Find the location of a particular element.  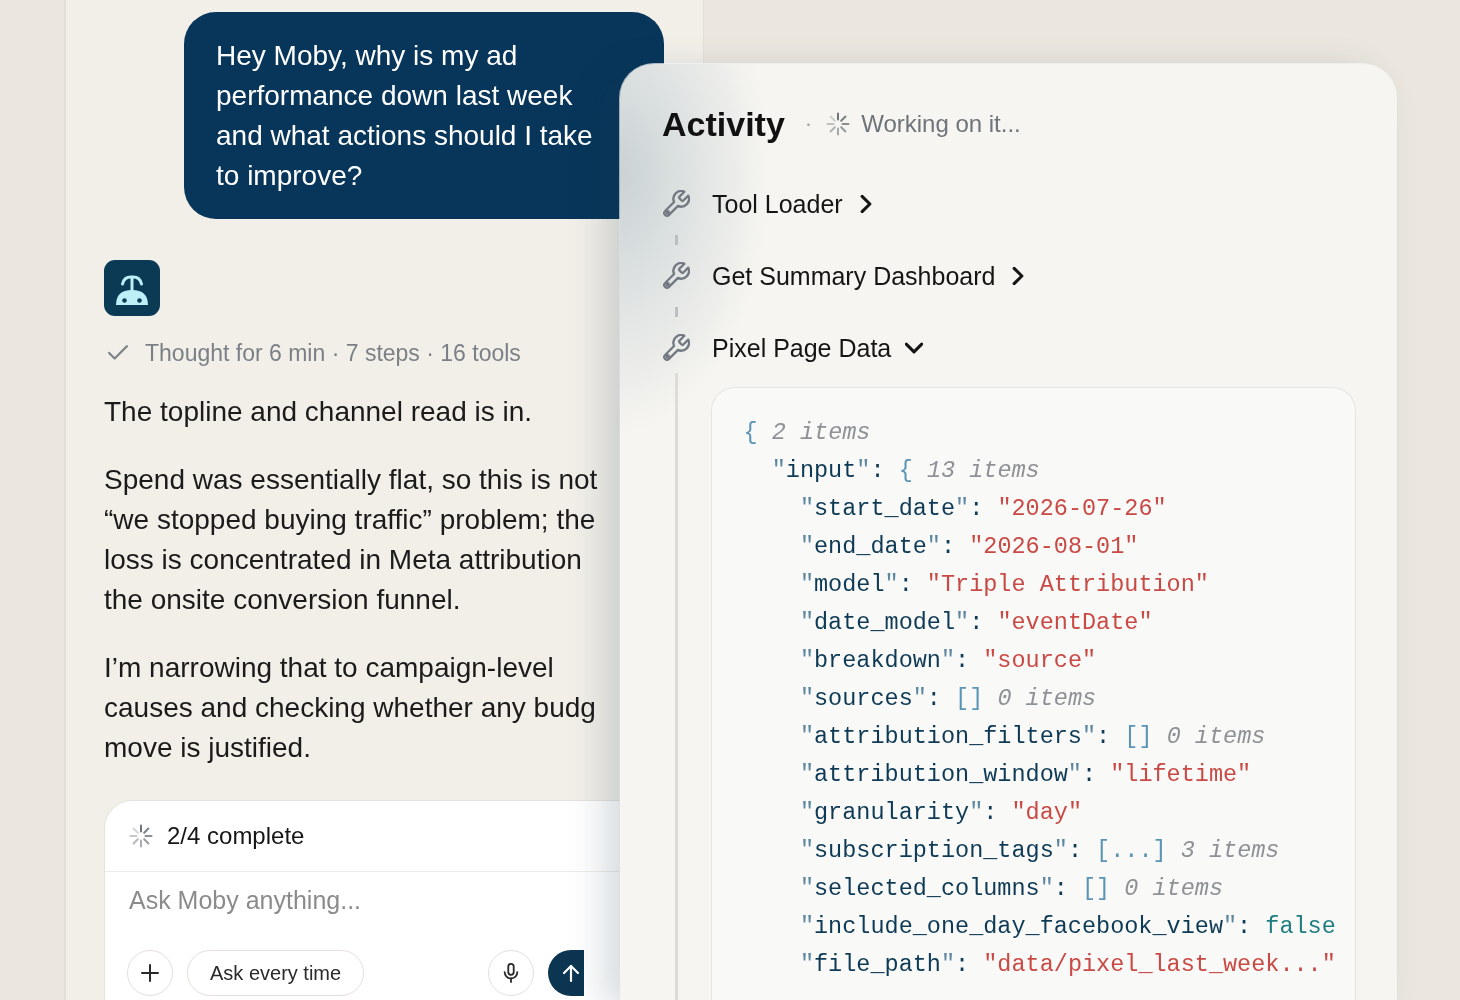

answer-paragraph: I’m narrowing that to campaign-level causes and checking whether any budg move is justified. is located at coordinates (350, 708).